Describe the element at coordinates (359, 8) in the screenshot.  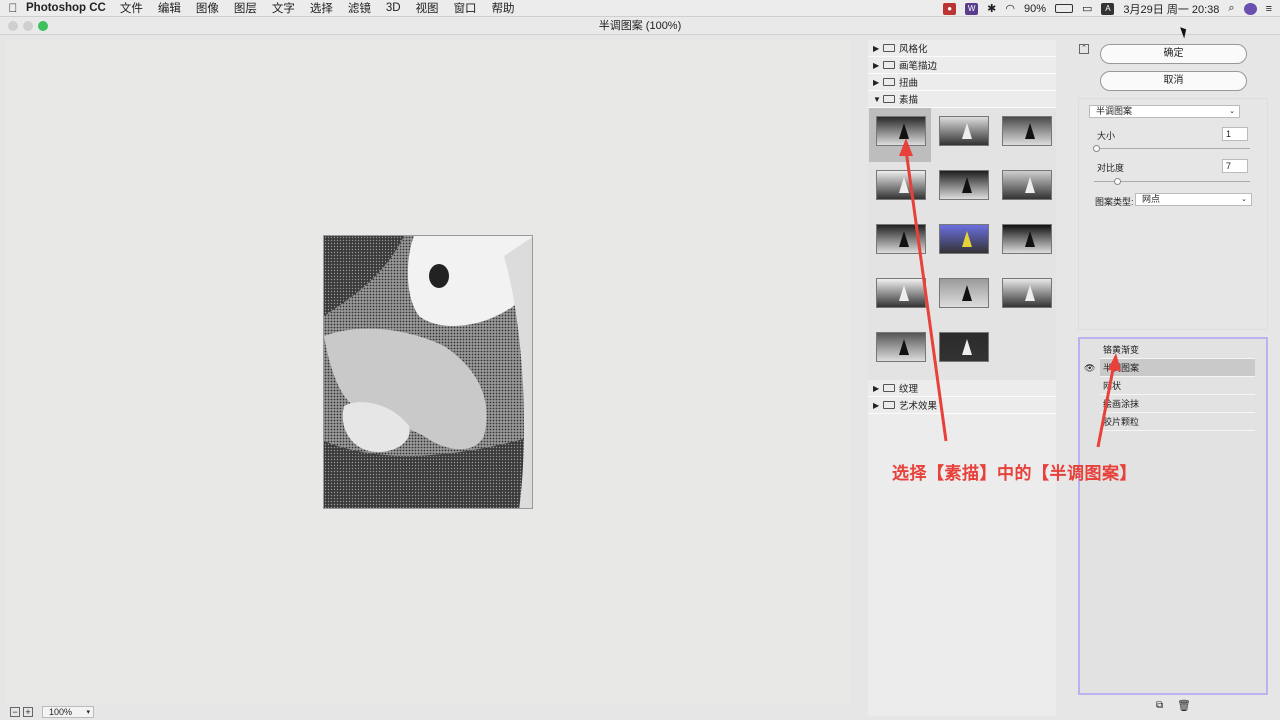
I see `menu-filter: 滤镜` at that location.